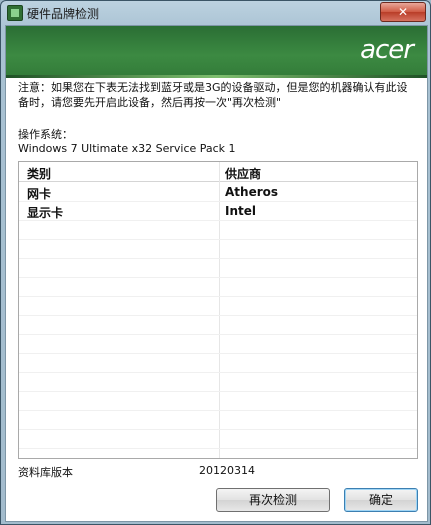 The width and height of the screenshot is (431, 525). What do you see at coordinates (45, 213) in the screenshot?
I see `category-cell: 显示卡` at bounding box center [45, 213].